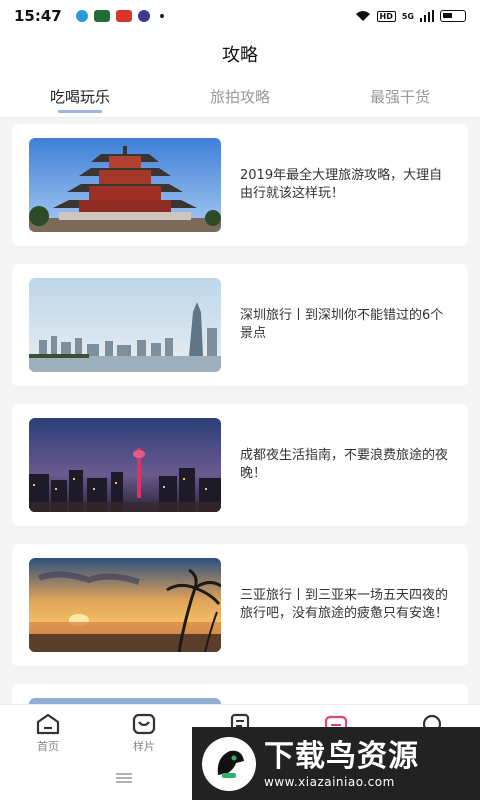  I want to click on article-card: 深圳旅行丨到深圳你不能错过的6个景点, so click(240, 325).